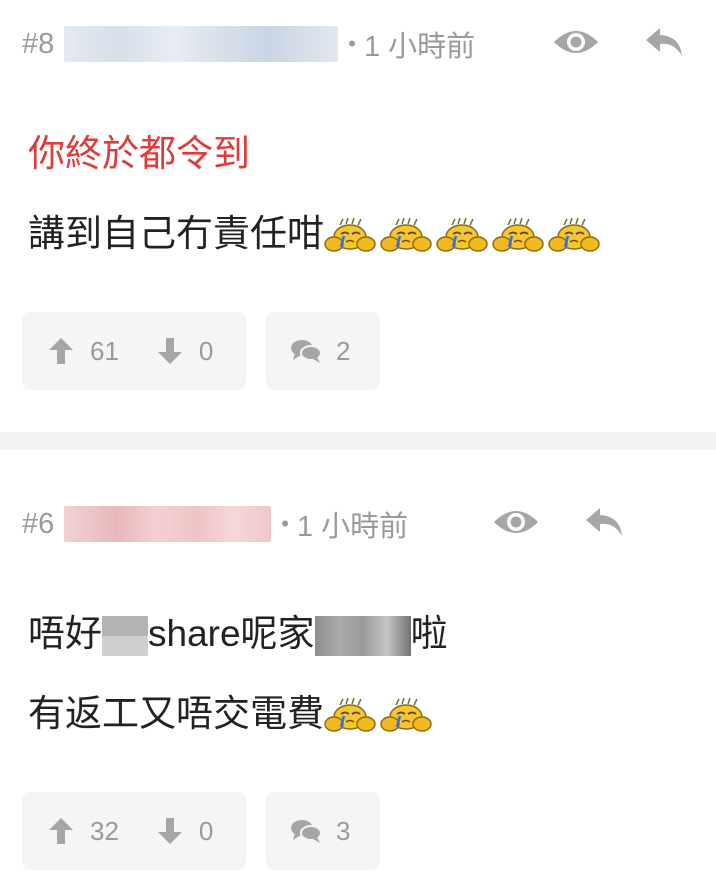  I want to click on post-text-line: 有返工又唔交電費, so click(232, 714).